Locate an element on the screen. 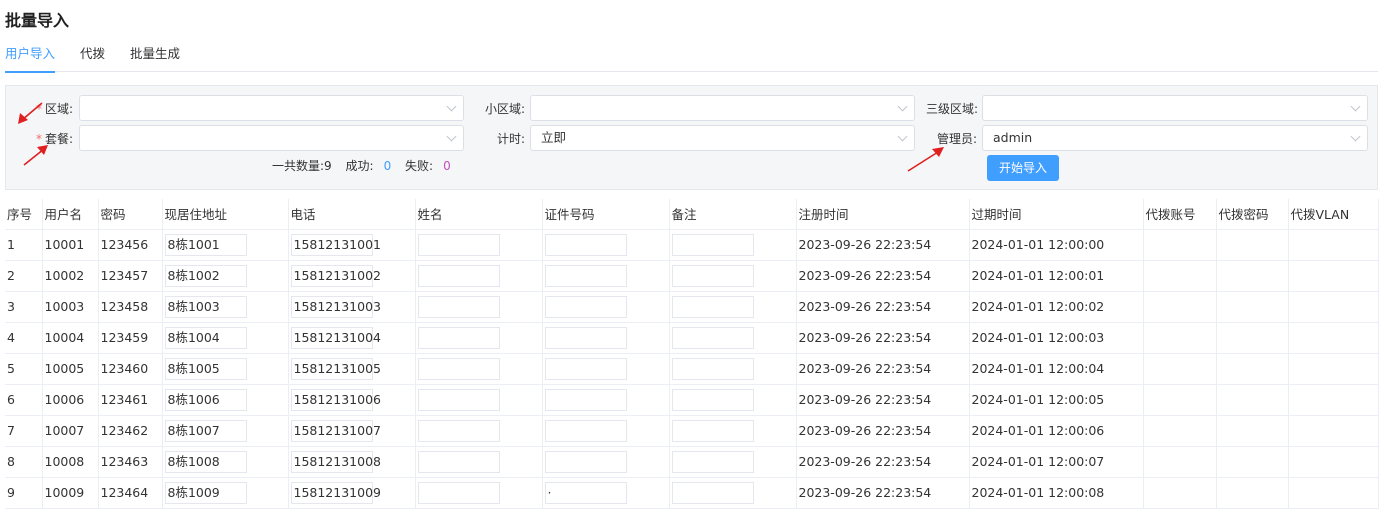 This screenshot has height=523, width=1381. table-cell: 8栋1009 is located at coordinates (225, 493).